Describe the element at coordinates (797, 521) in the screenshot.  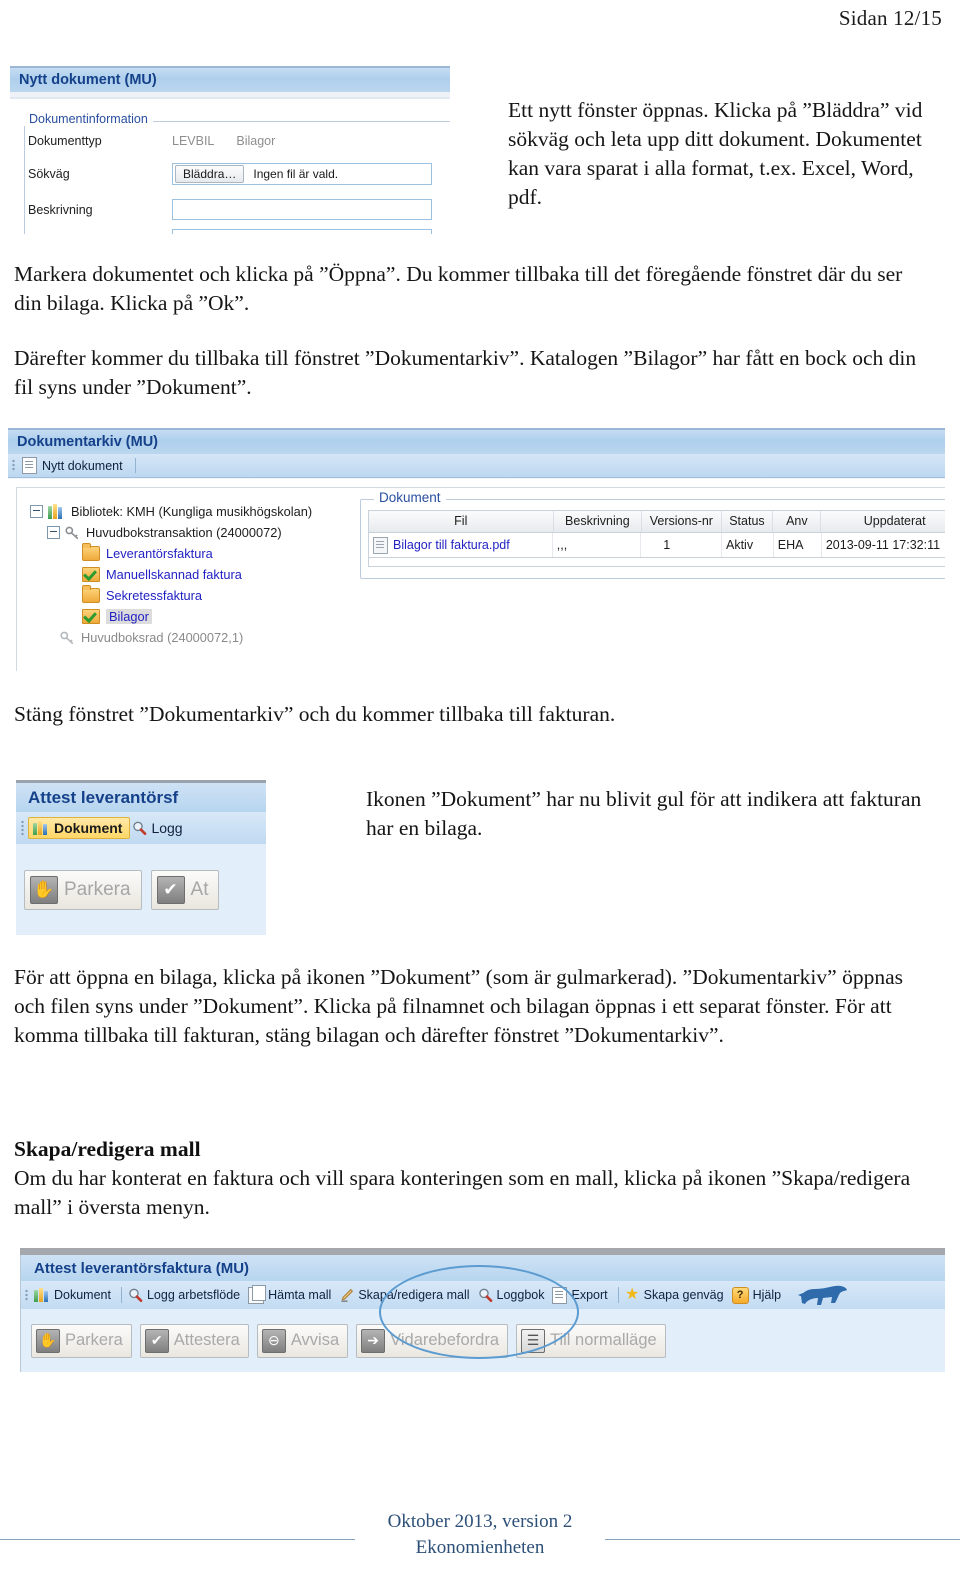
I see `column-header-anv: Anv` at that location.